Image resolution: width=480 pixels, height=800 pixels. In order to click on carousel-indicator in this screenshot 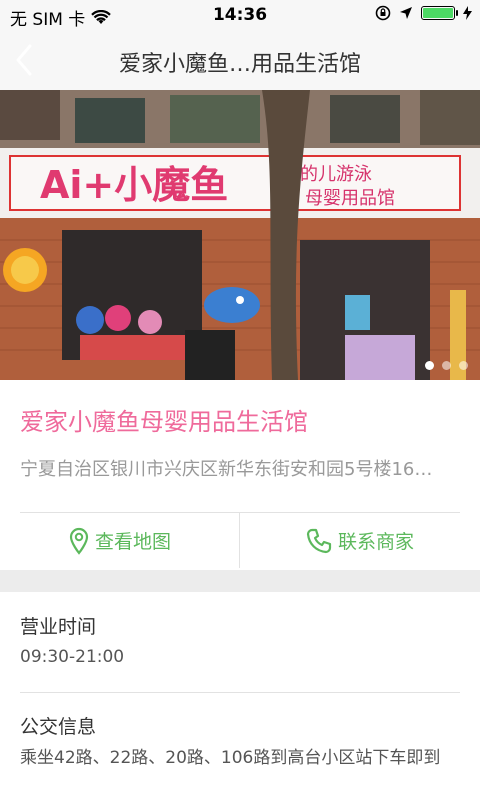, I will do `click(446, 365)`.